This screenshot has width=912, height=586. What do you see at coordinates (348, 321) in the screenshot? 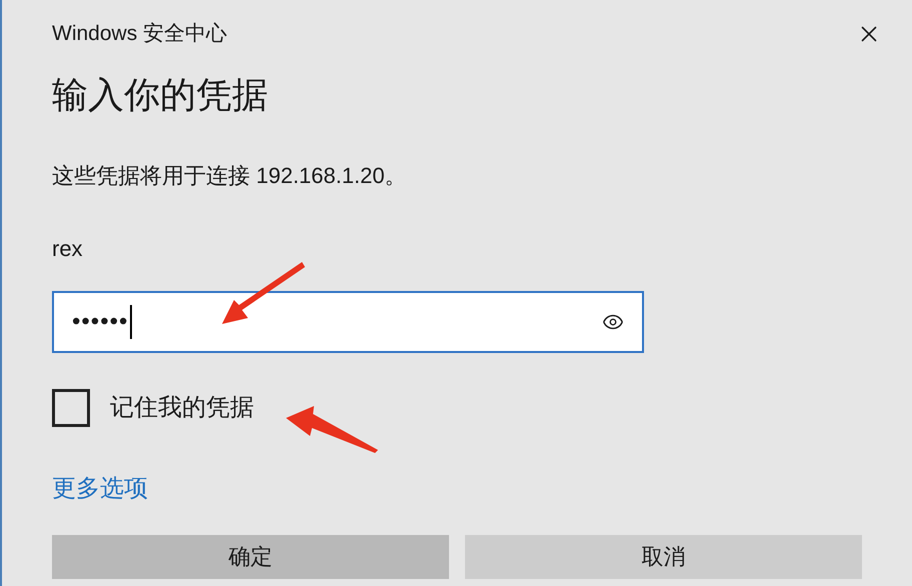
I see `password-field: ••••••` at bounding box center [348, 321].